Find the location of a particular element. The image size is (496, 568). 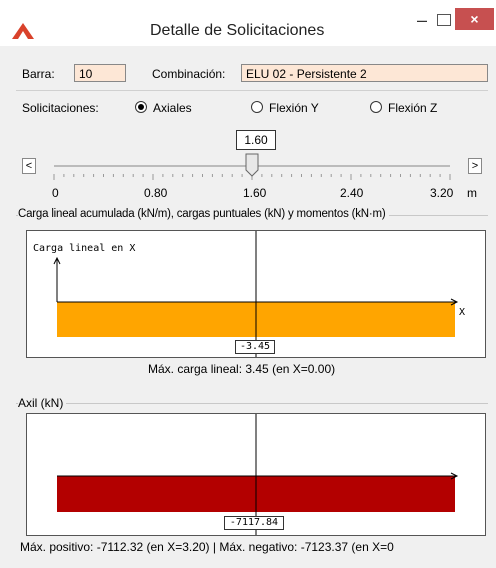

axil-group-title: Axil (kN) is located at coordinates (42, 403).